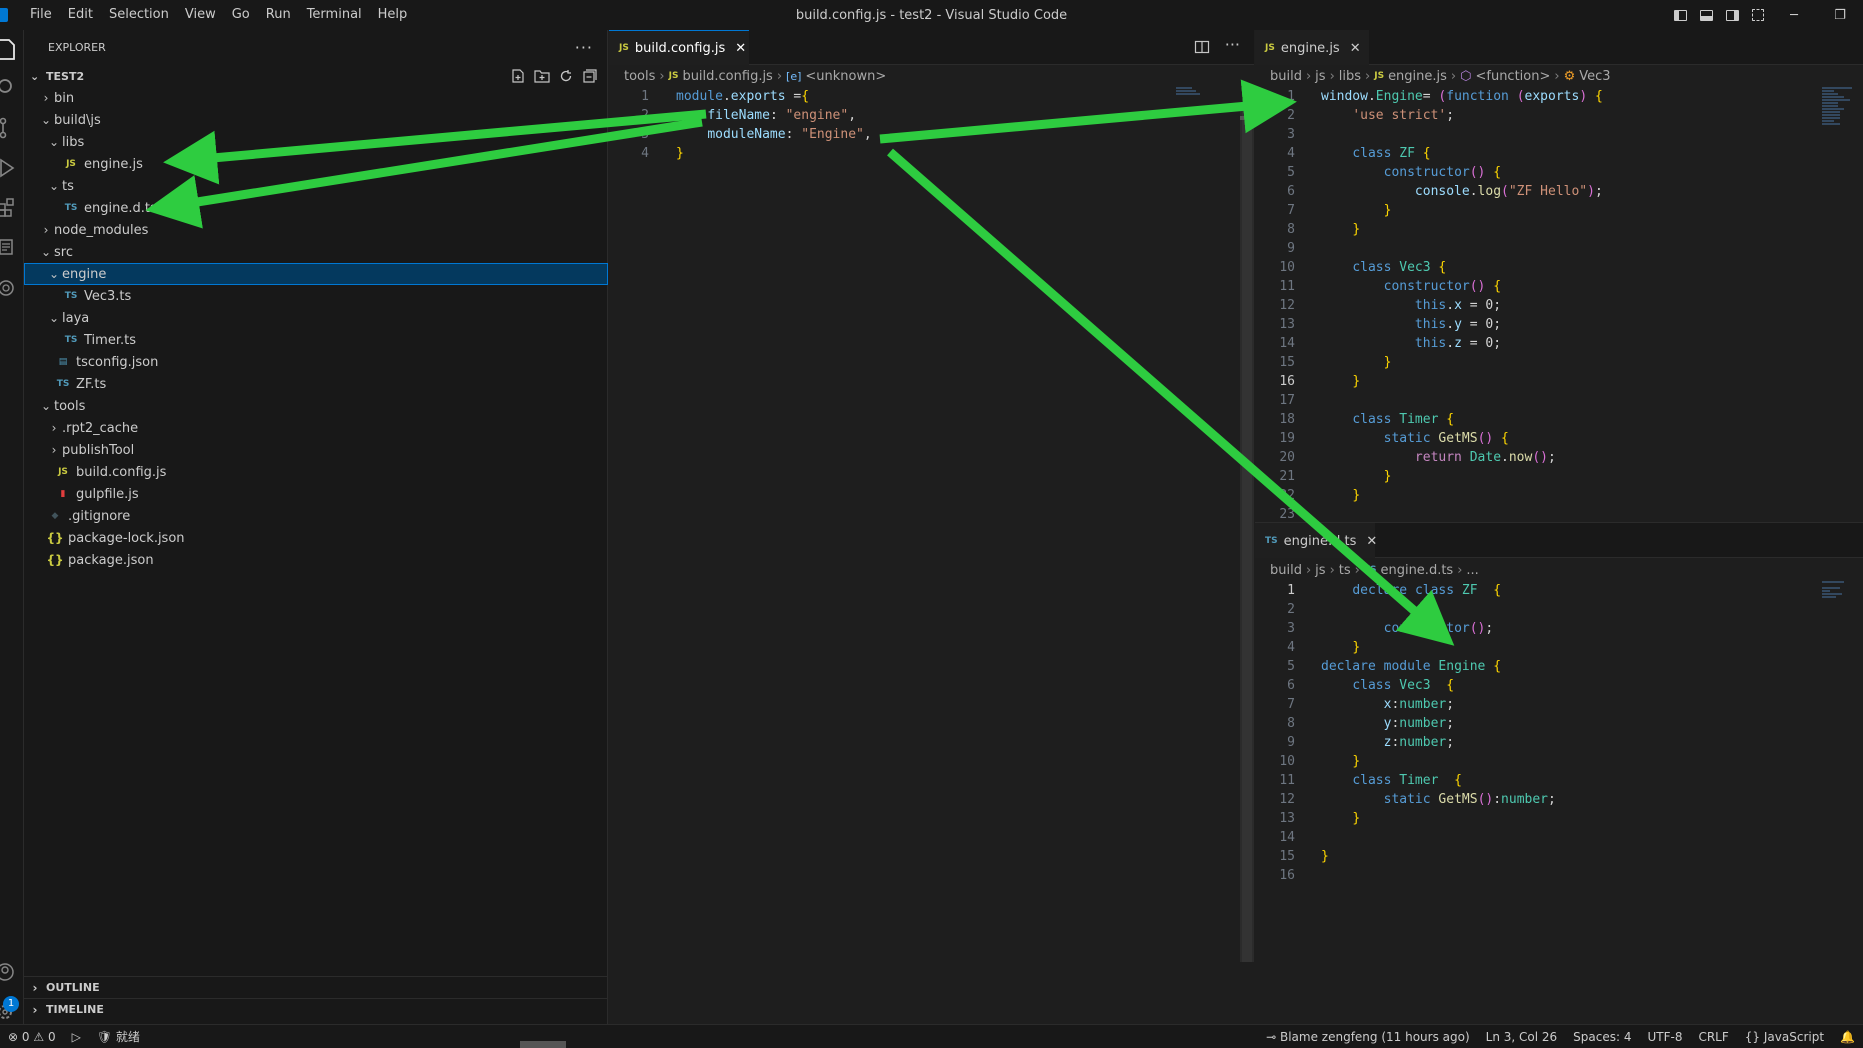 This screenshot has height=1048, width=1863. Describe the element at coordinates (316, 230) in the screenshot. I see `tree-folder: › node_modules` at that location.